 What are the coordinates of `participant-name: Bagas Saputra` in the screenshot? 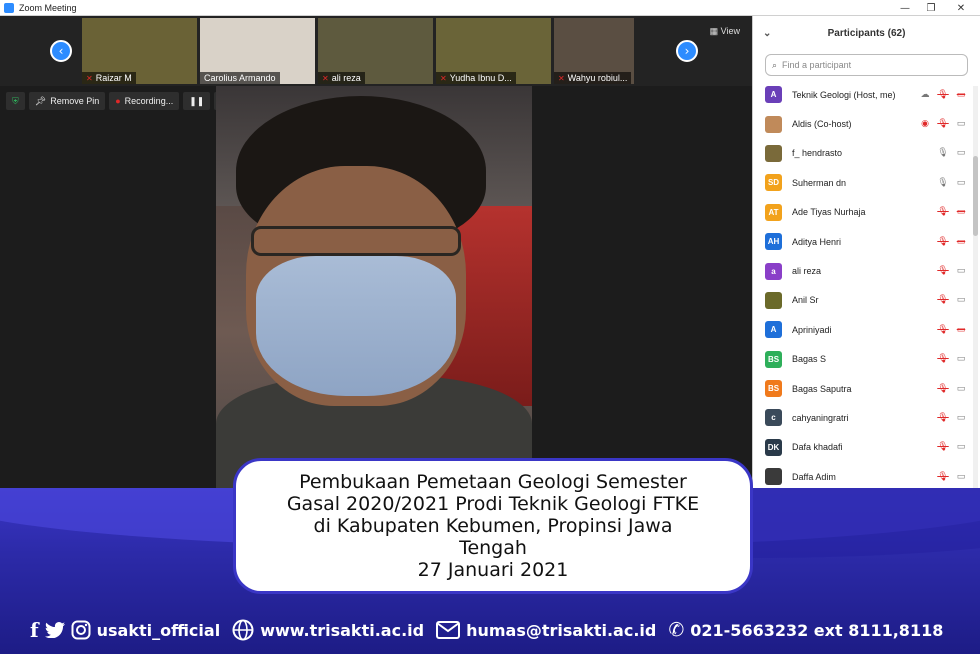 It's located at (822, 388).